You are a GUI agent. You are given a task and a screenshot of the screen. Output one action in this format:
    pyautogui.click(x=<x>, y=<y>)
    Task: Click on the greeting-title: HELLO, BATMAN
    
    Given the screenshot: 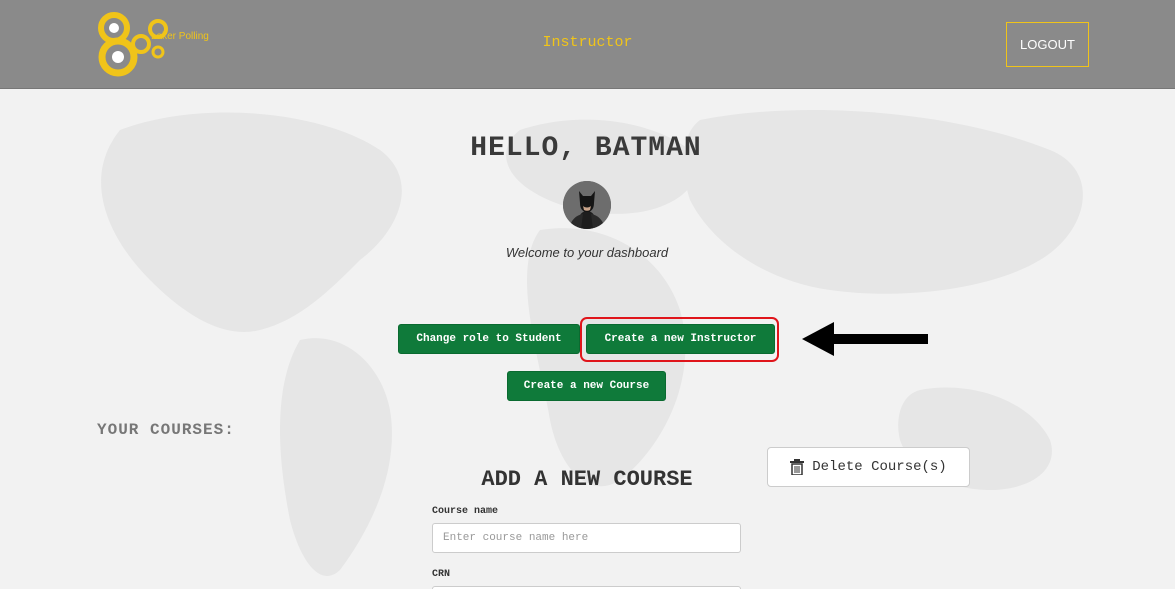 What is the action you would take?
    pyautogui.click(x=586, y=148)
    